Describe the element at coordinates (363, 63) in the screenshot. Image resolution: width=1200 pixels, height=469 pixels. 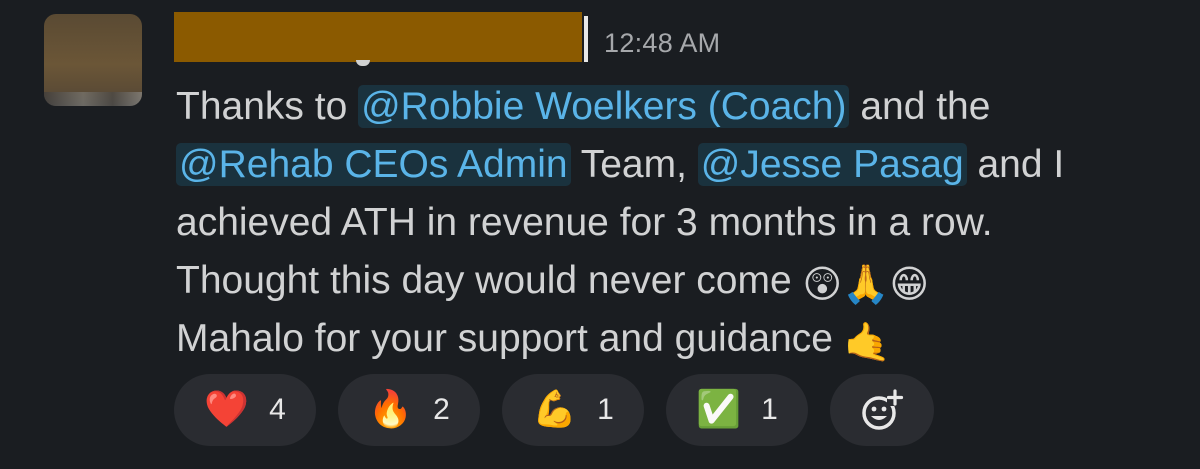
I see `sender-name-glyph-fragment` at that location.